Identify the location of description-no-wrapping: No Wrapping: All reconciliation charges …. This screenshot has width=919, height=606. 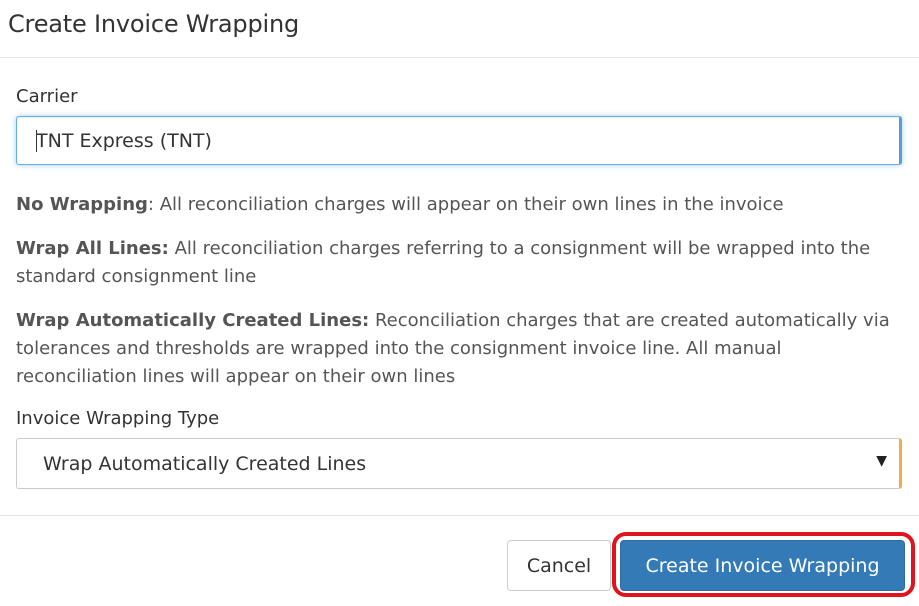
(400, 204).